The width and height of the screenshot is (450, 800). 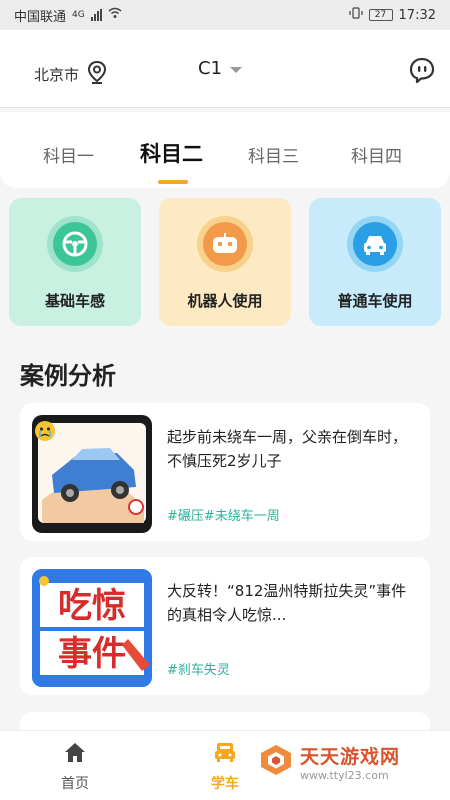 I want to click on license-label: C1, so click(x=210, y=68).